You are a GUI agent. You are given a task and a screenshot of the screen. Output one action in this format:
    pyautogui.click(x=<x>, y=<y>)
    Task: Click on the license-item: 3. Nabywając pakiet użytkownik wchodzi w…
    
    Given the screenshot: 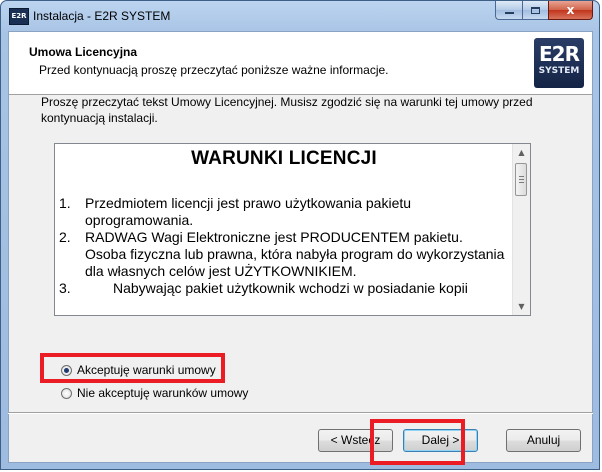 What is the action you would take?
    pyautogui.click(x=284, y=288)
    